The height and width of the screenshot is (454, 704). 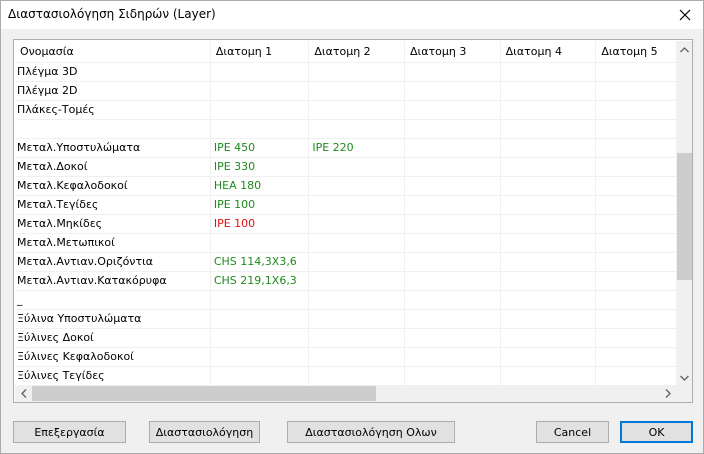 I want to click on section-cell: CHS 114,3X3,6, so click(x=260, y=262).